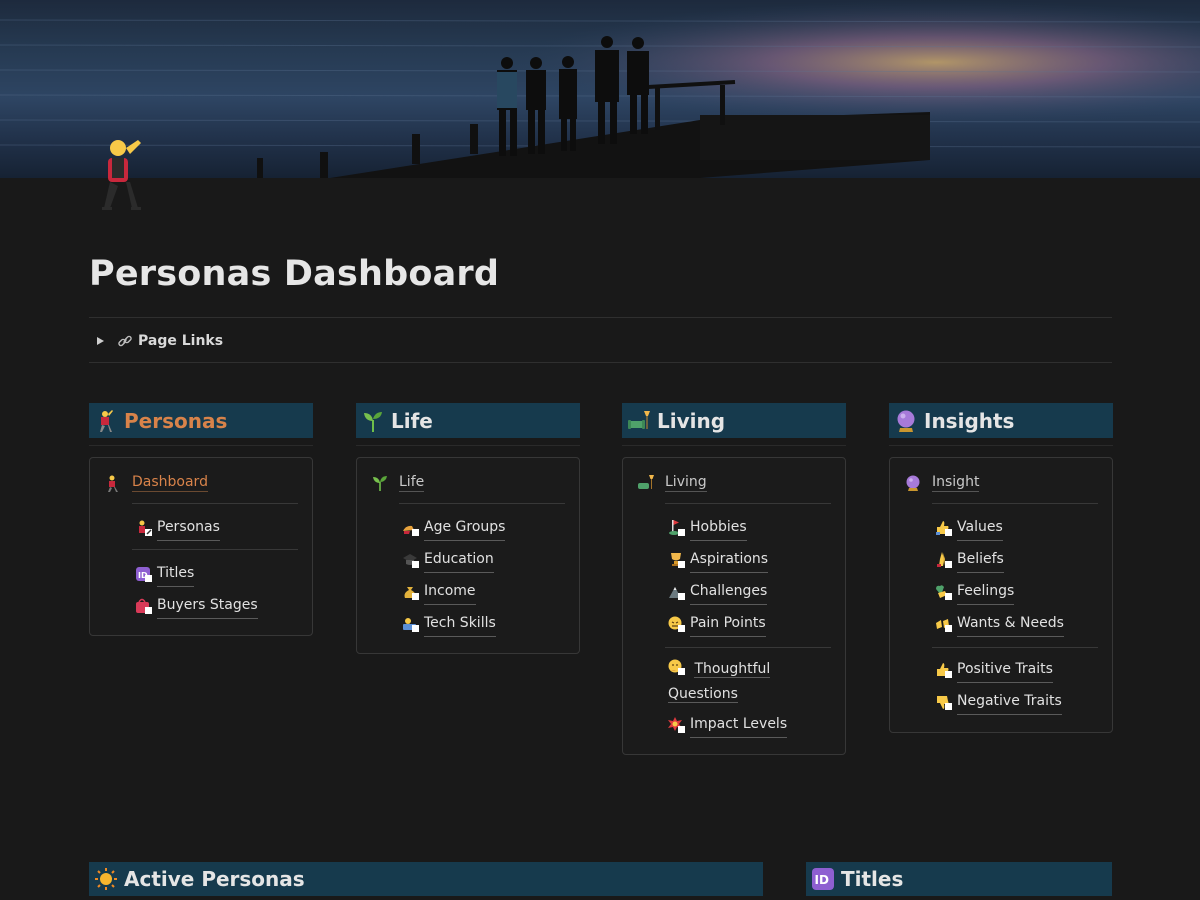 This screenshot has height=900, width=1200. What do you see at coordinates (220, 606) in the screenshot?
I see `buyers-stages-link: Buyers Stages` at bounding box center [220, 606].